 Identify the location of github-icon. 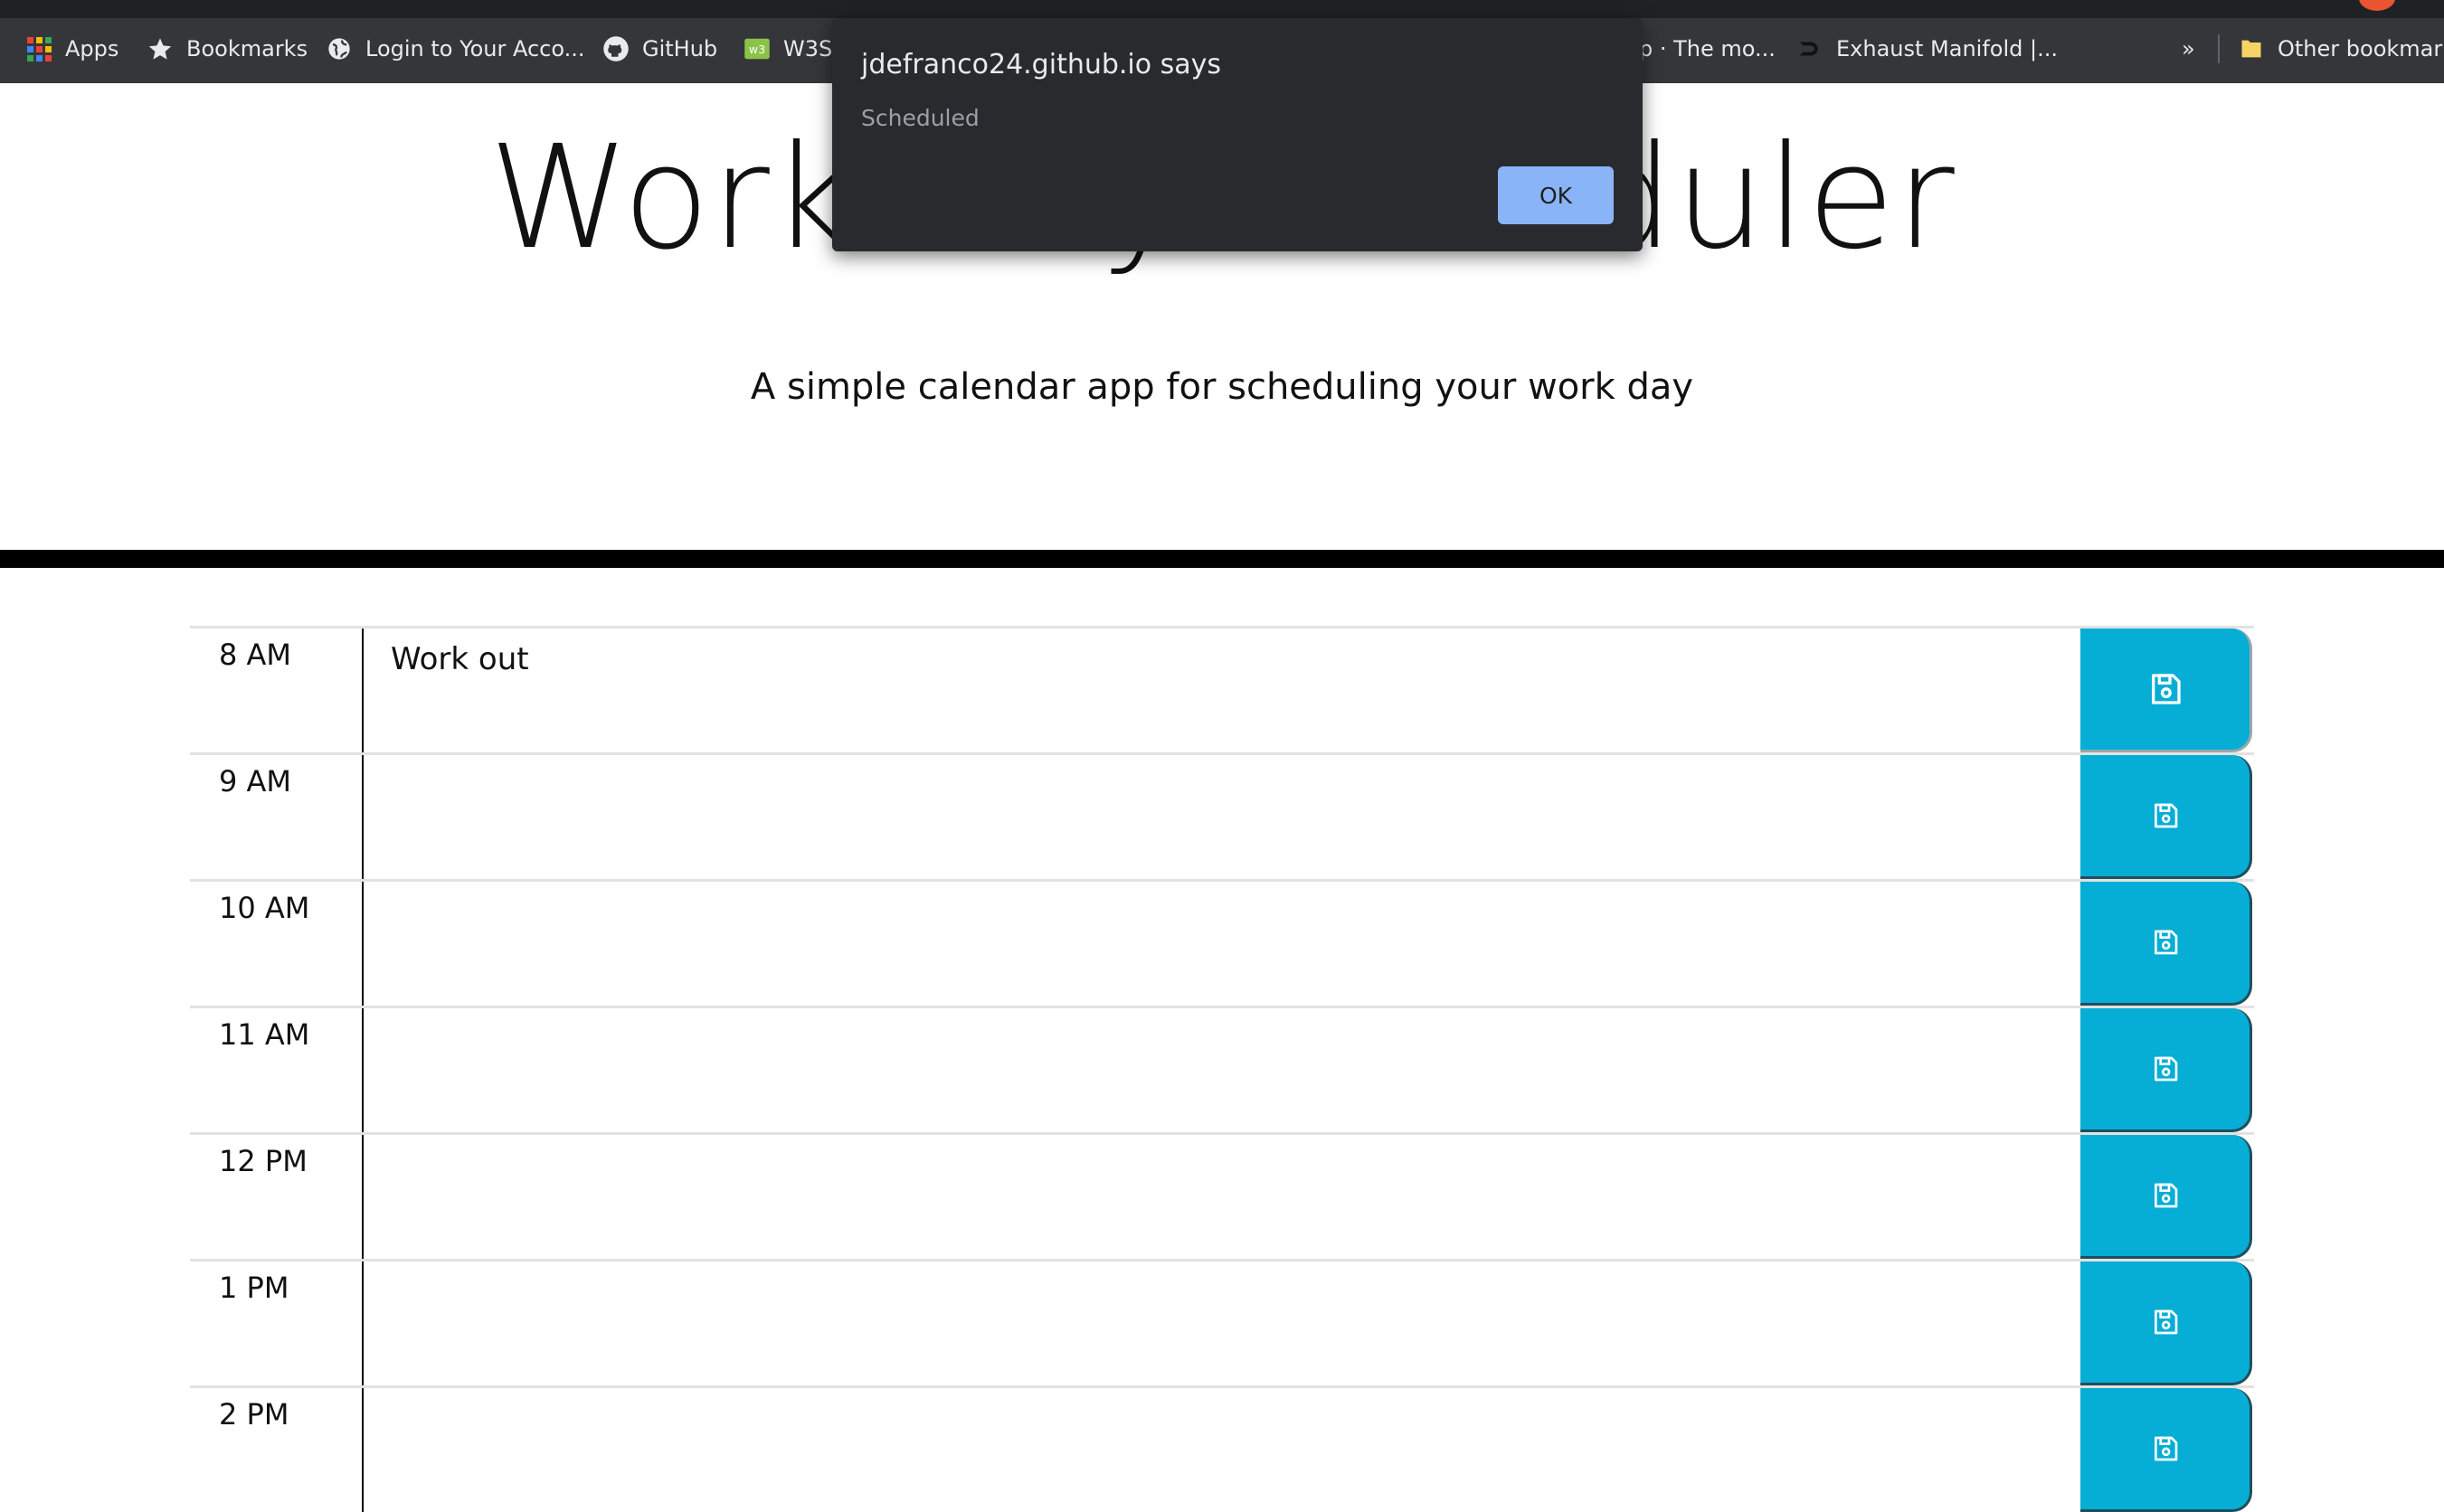
(616, 48).